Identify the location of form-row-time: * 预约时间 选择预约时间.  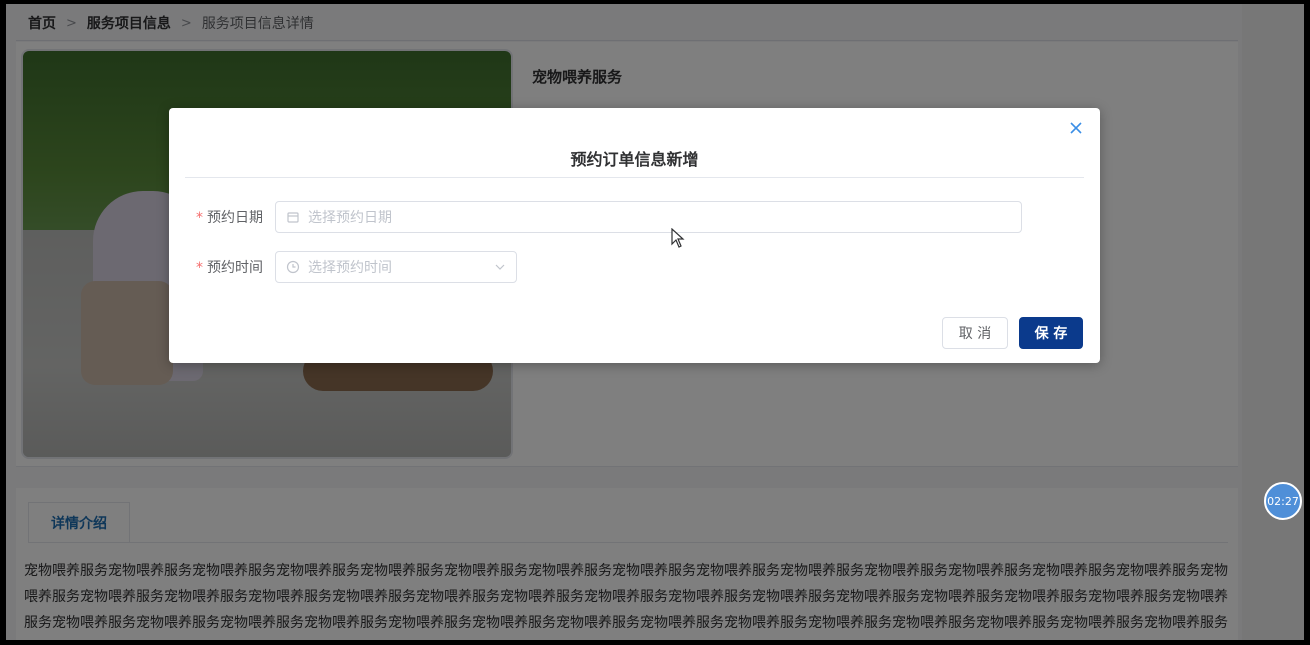
(343, 267).